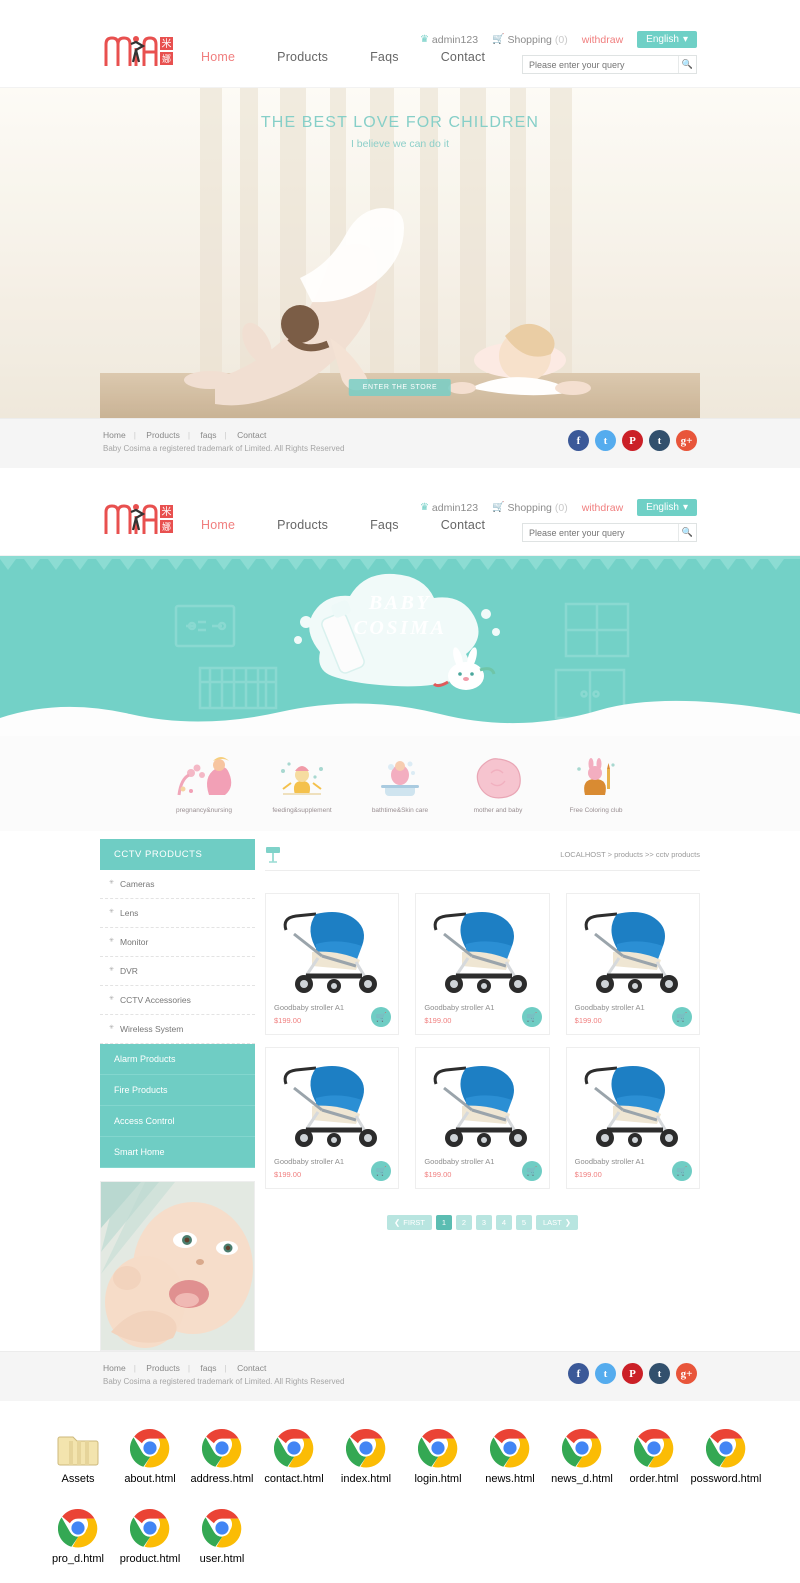 The height and width of the screenshot is (1583, 800). I want to click on footer-links: Home | Products | faqs | Contact, so click(184, 435).